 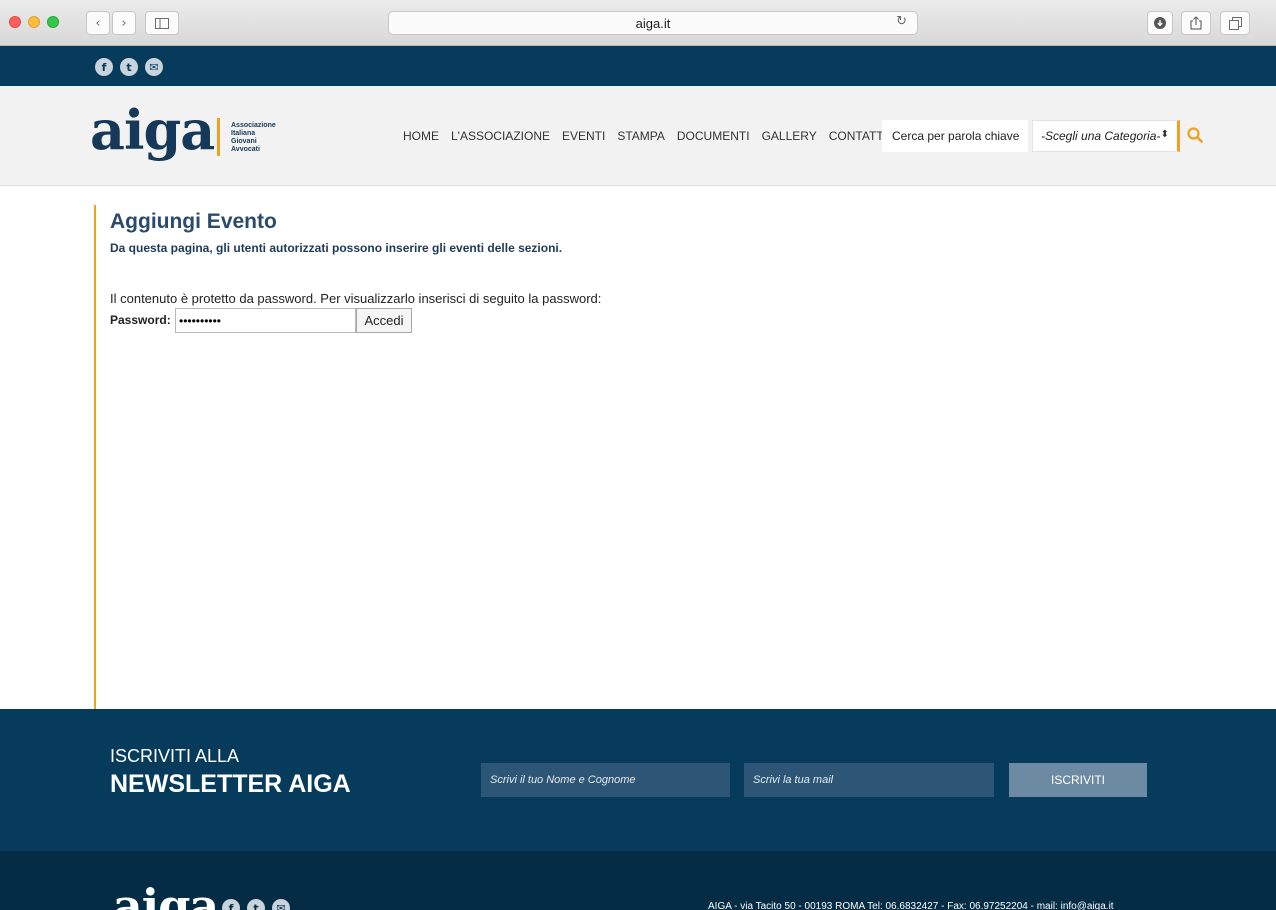 What do you see at coordinates (166, 894) in the screenshot?
I see `footer-aiga-logo: aiga` at bounding box center [166, 894].